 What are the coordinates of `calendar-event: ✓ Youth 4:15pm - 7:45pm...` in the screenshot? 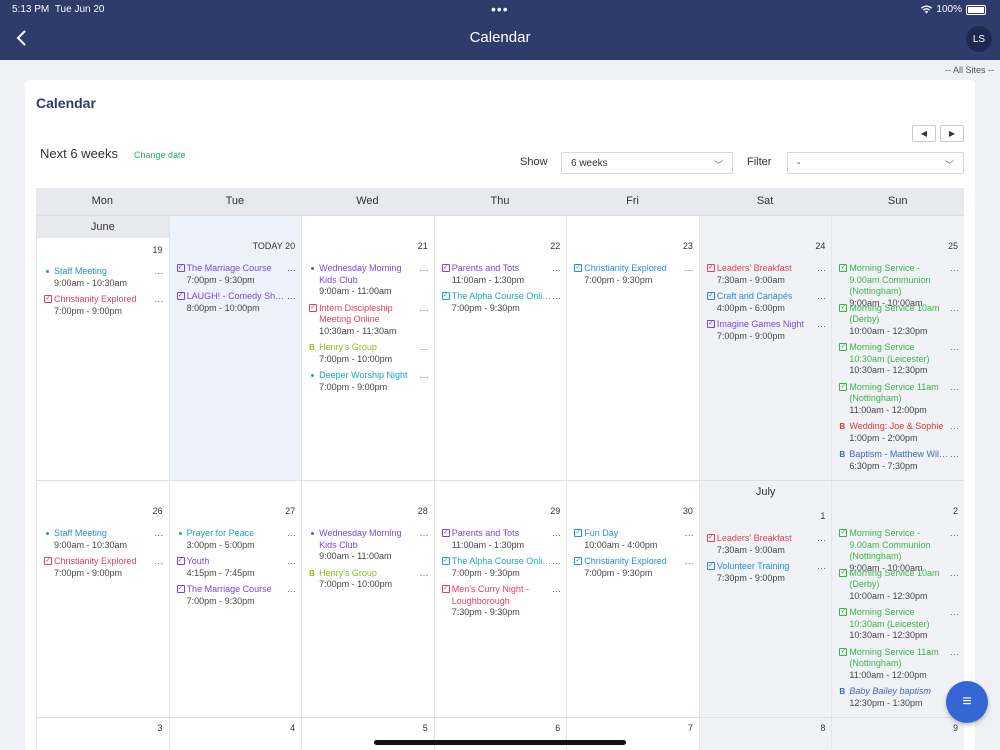 It's located at (236, 567).